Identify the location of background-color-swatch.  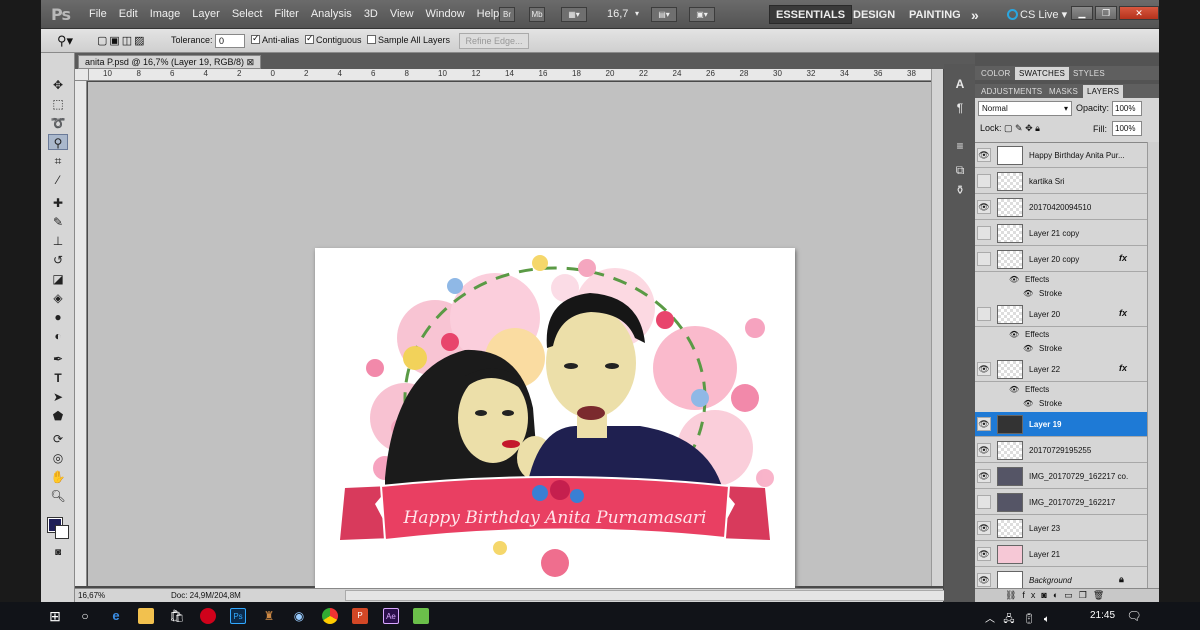
(62, 532).